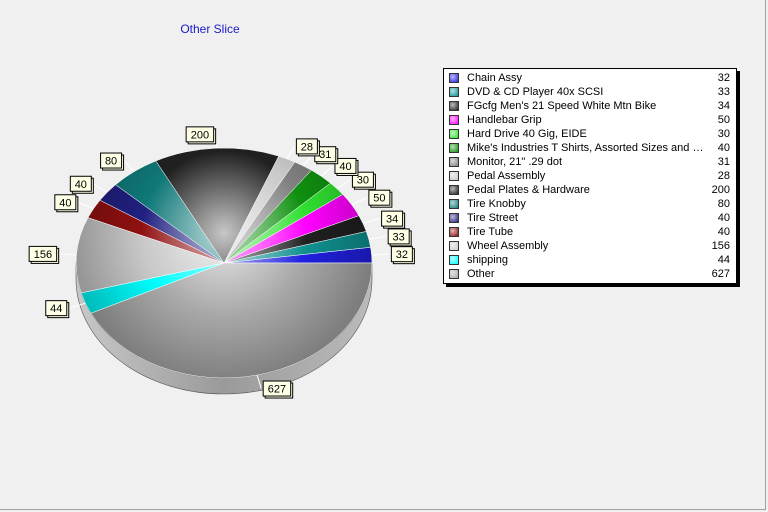 Image resolution: width=768 pixels, height=512 pixels. Describe the element at coordinates (359, 201) in the screenshot. I see `leader-line-handlebar-grip` at that location.